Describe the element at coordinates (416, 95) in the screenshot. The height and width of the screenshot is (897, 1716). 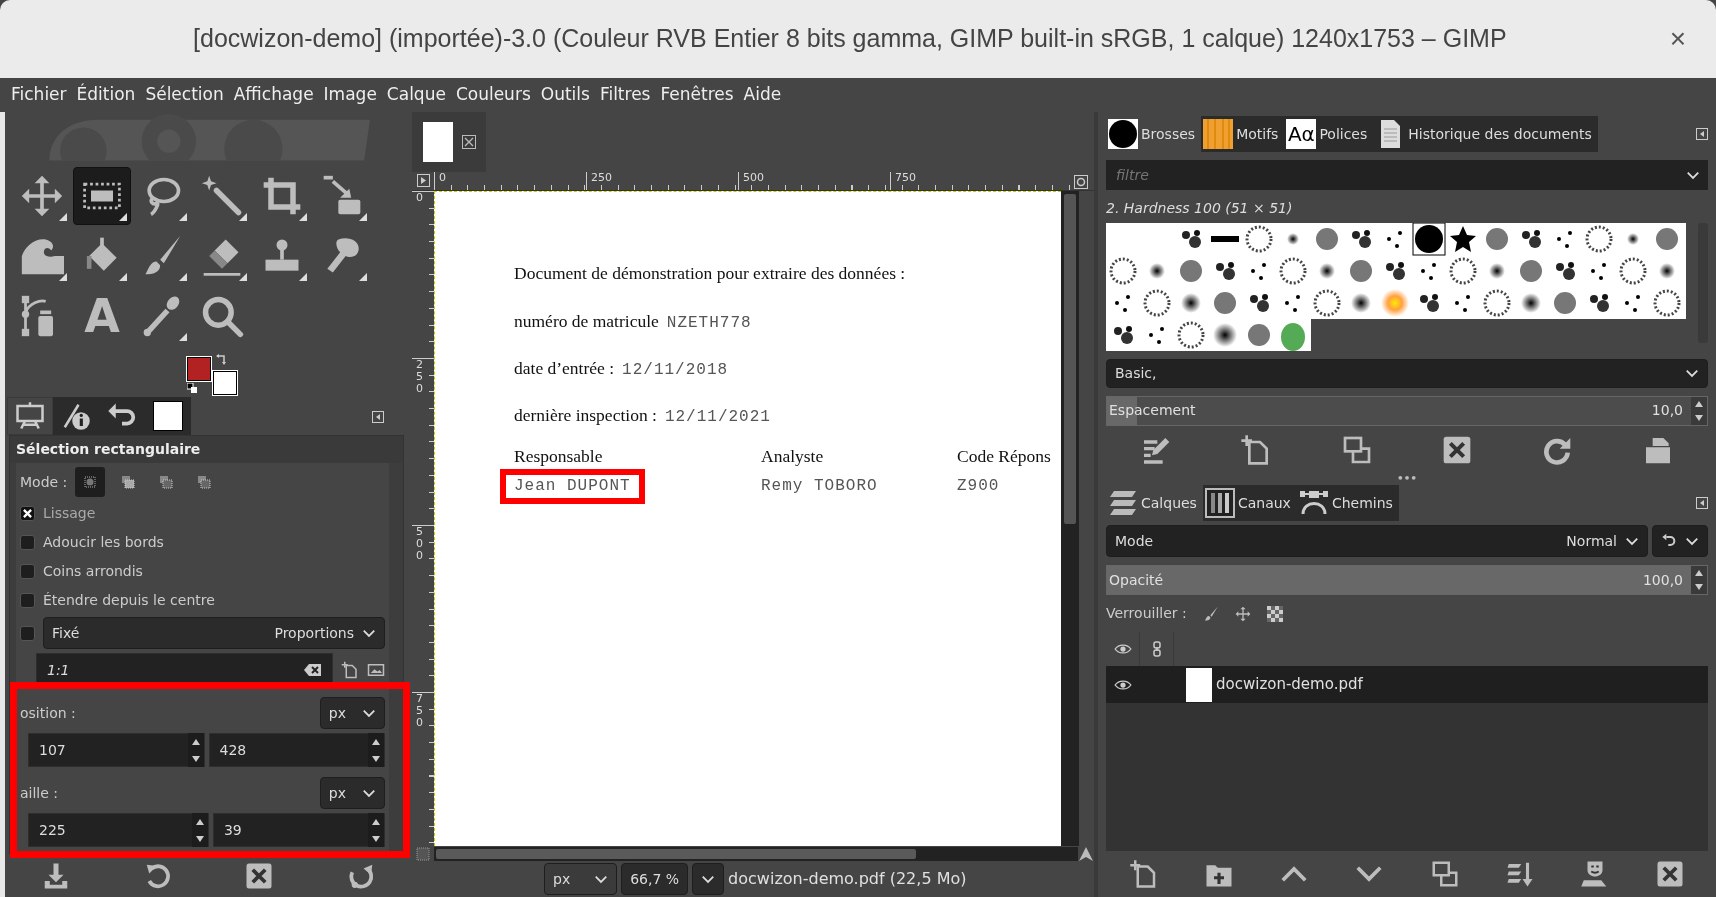
I see `menu-item: Calque` at that location.